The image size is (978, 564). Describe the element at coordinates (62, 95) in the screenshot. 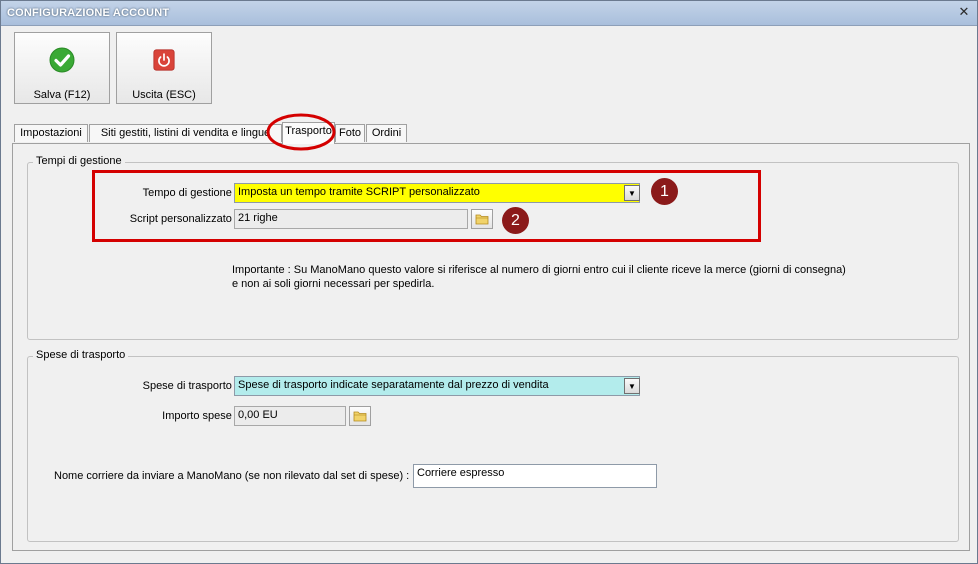

I see `save-button-label: Salva (F12)` at that location.